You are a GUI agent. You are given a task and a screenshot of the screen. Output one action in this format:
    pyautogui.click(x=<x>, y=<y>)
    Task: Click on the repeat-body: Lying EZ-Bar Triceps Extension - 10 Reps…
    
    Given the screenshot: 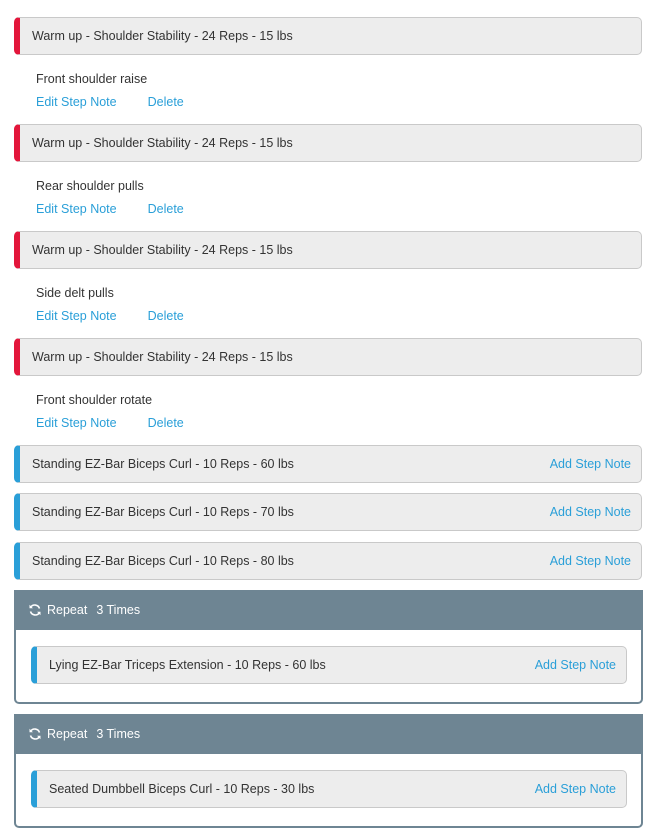 What is the action you would take?
    pyautogui.click(x=328, y=666)
    